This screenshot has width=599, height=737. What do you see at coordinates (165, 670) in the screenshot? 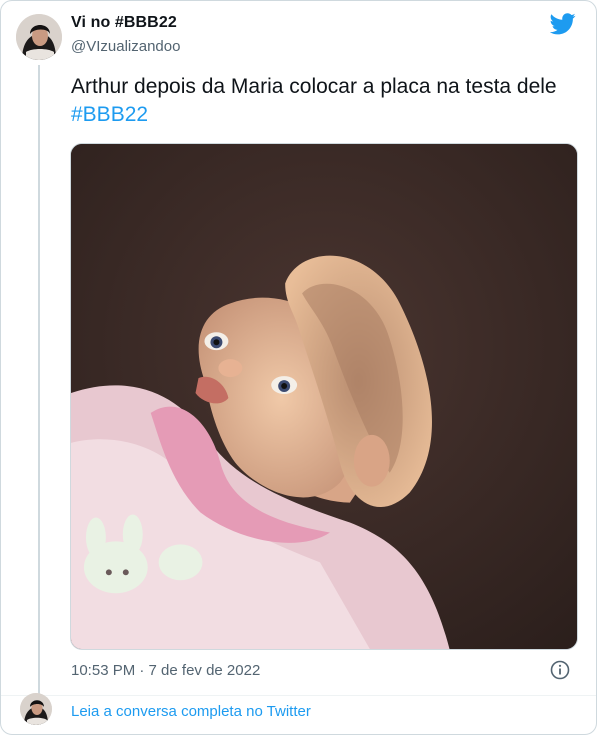
I see `tweet-timestamp: 10:53 PM · 7 de fev de 2022` at bounding box center [165, 670].